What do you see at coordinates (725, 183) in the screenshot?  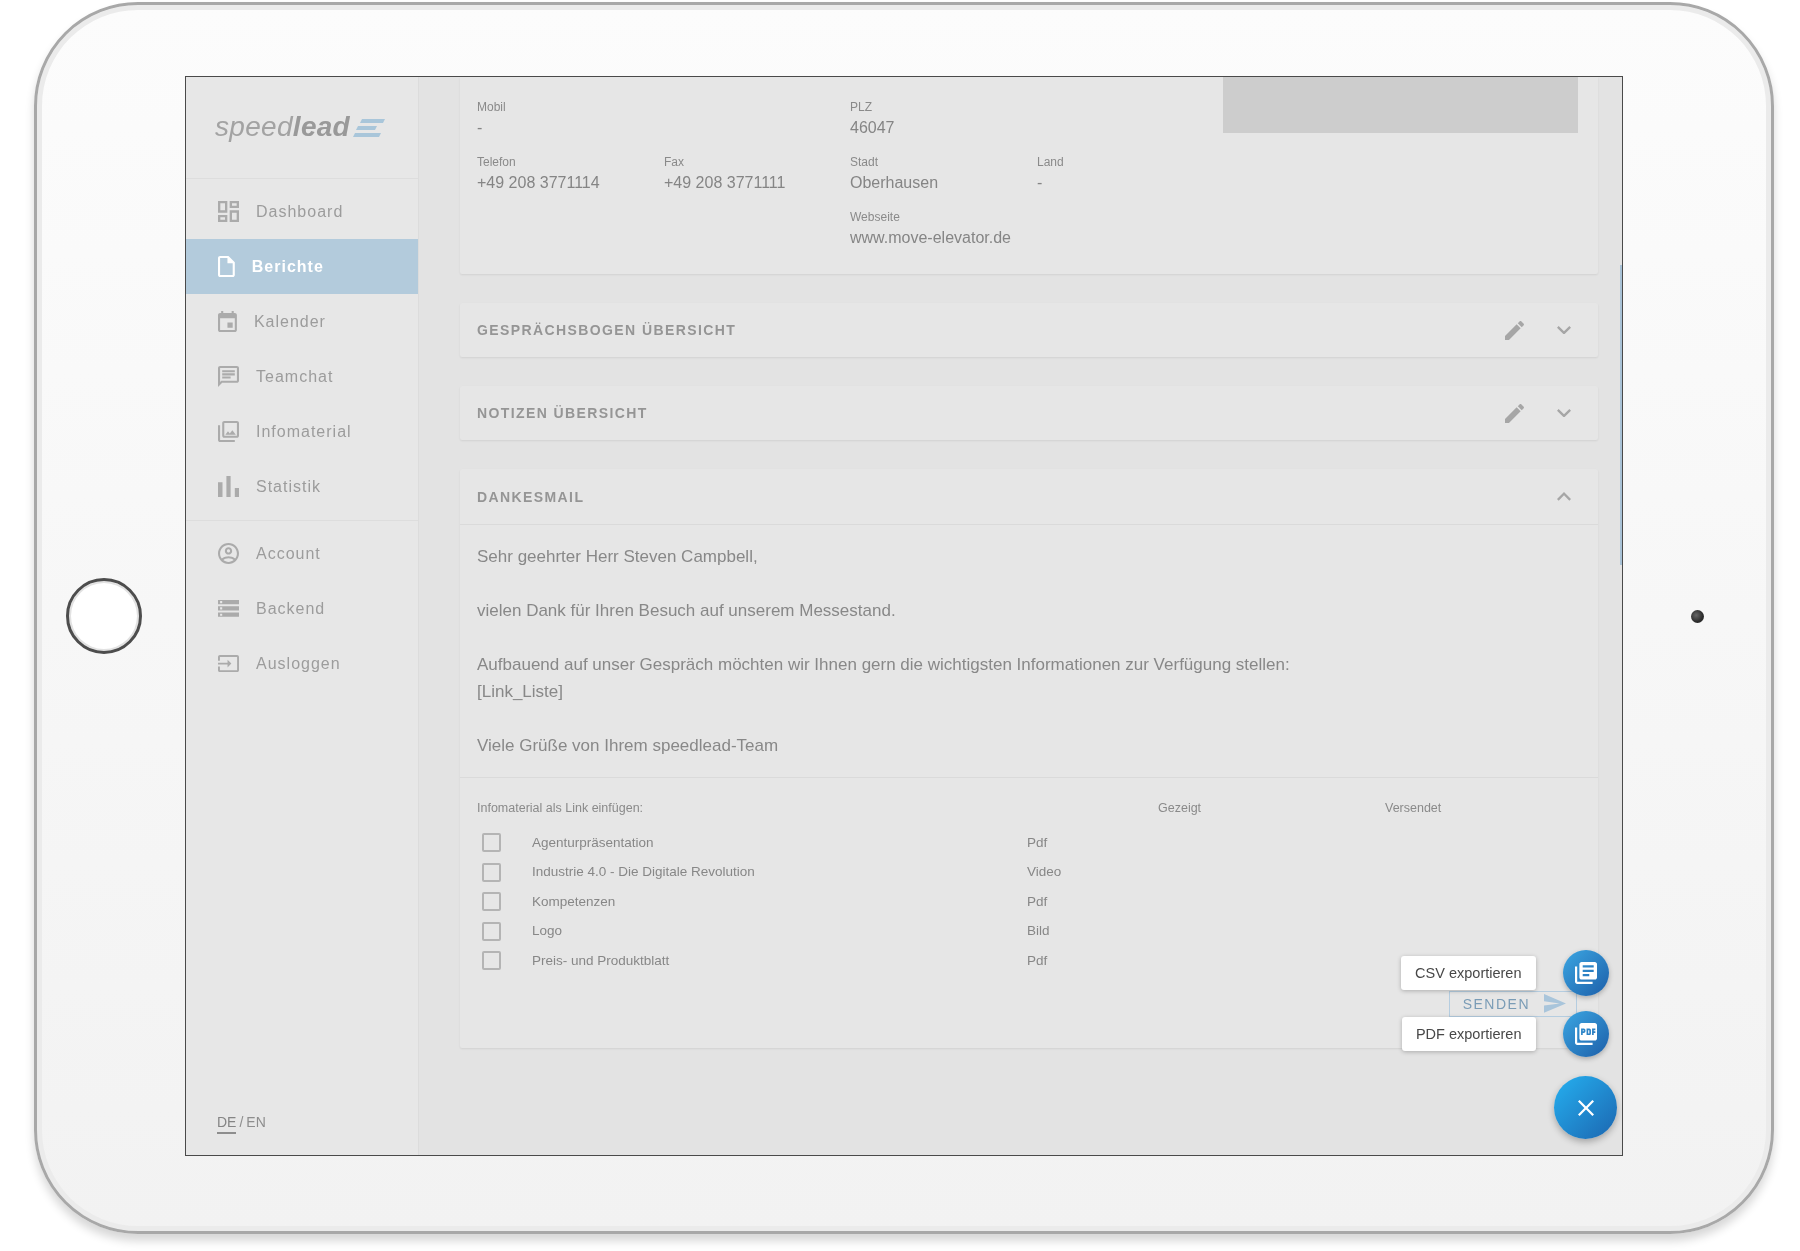 I see `field-value: +49 208 3771111` at bounding box center [725, 183].